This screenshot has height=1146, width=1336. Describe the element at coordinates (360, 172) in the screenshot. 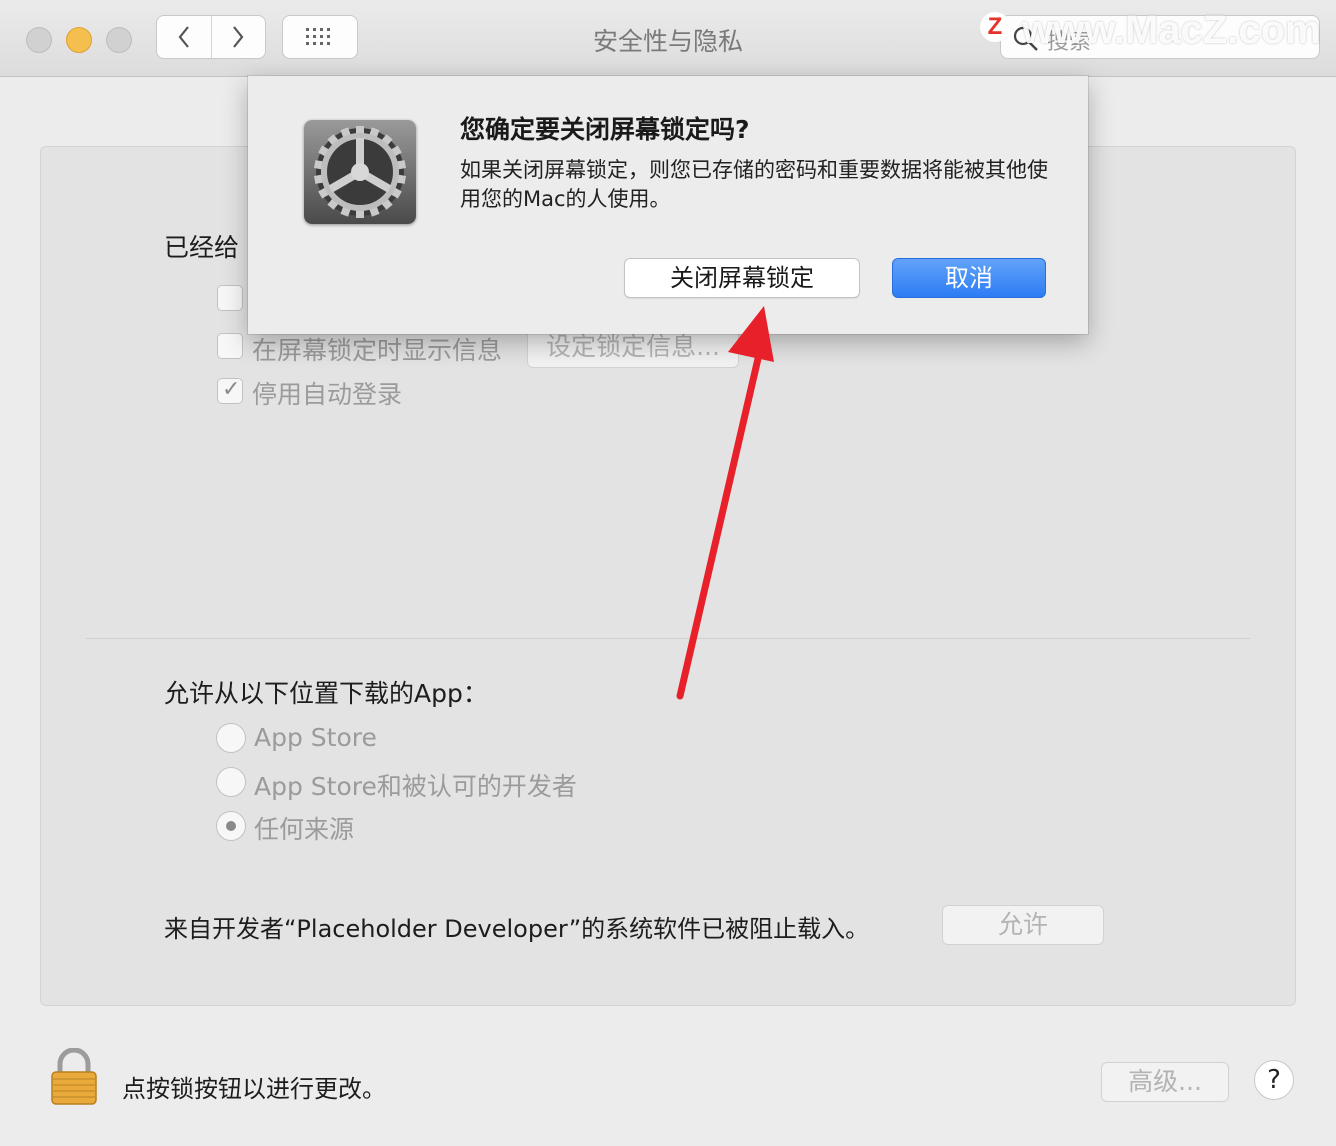

I see `system-preferences-icon` at that location.